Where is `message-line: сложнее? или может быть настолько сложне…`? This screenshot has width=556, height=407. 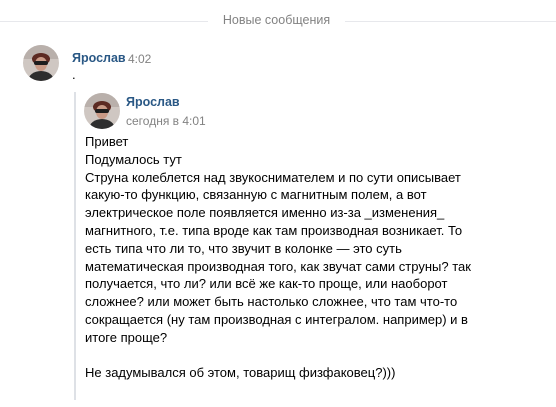
message-line: сложнее? или может быть настолько сложне… is located at coordinates (271, 302).